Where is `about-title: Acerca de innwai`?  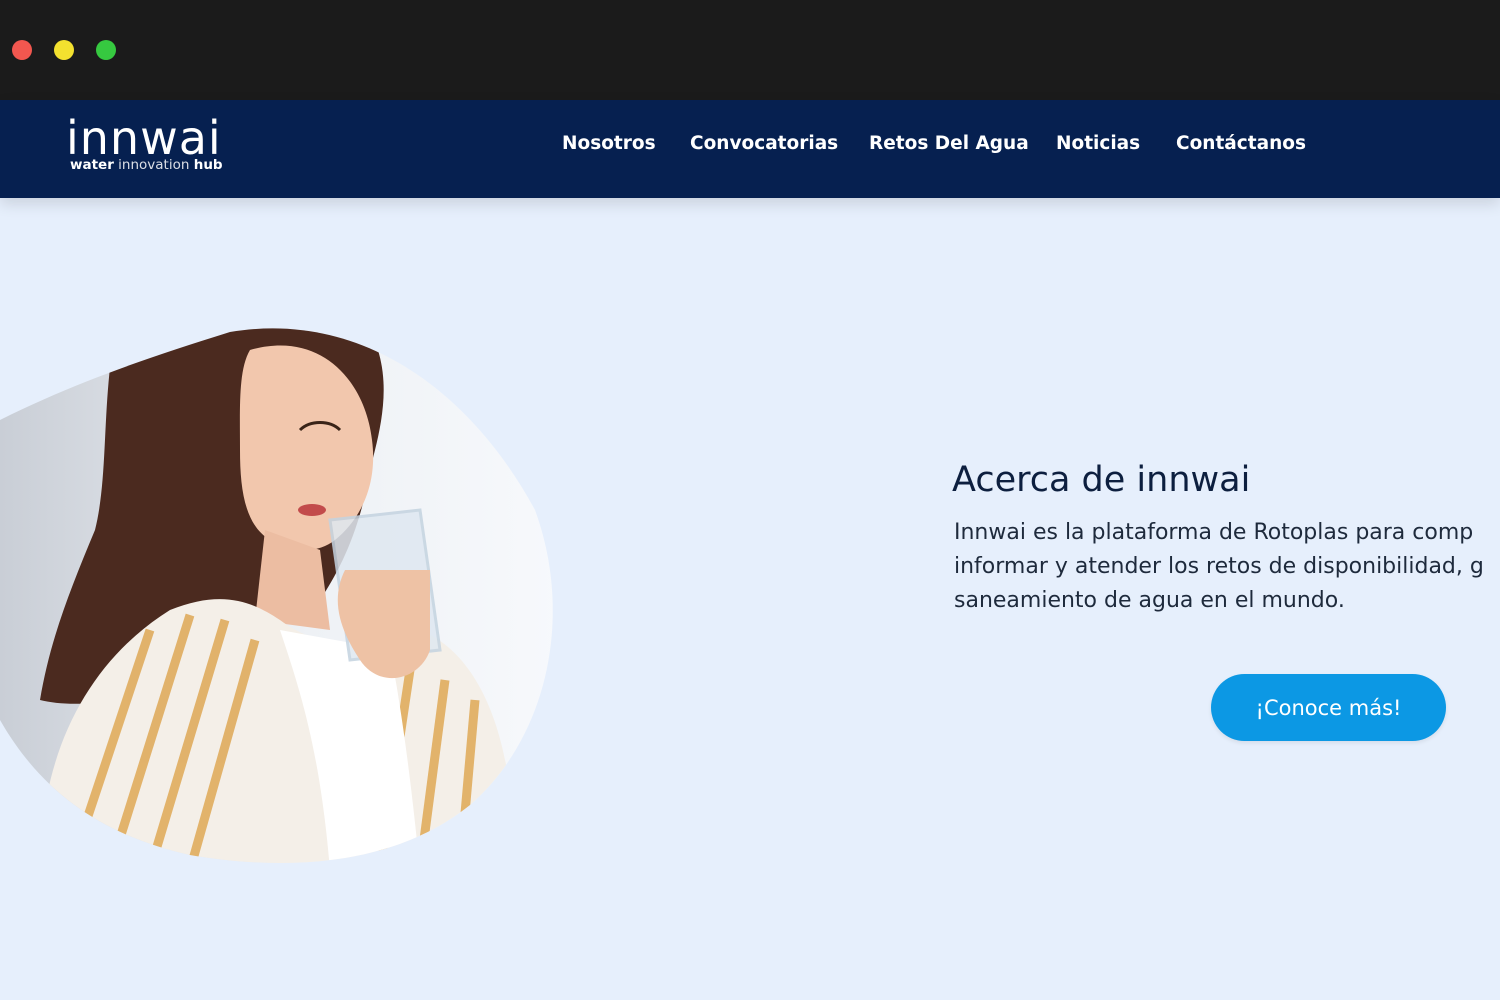 about-title: Acerca de innwai is located at coordinates (1101, 480).